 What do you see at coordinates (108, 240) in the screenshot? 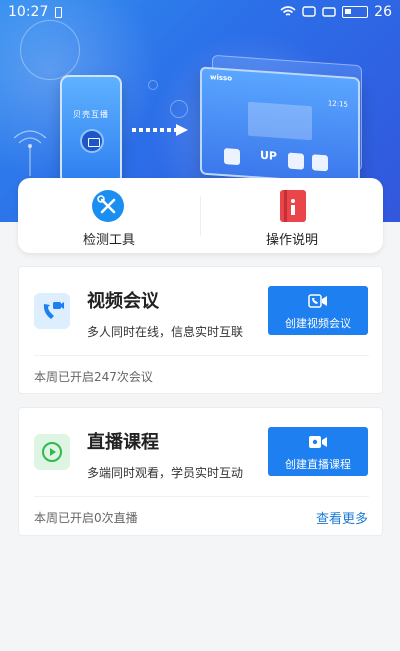
I see `detect-tool-label: 检测工具` at bounding box center [108, 240].